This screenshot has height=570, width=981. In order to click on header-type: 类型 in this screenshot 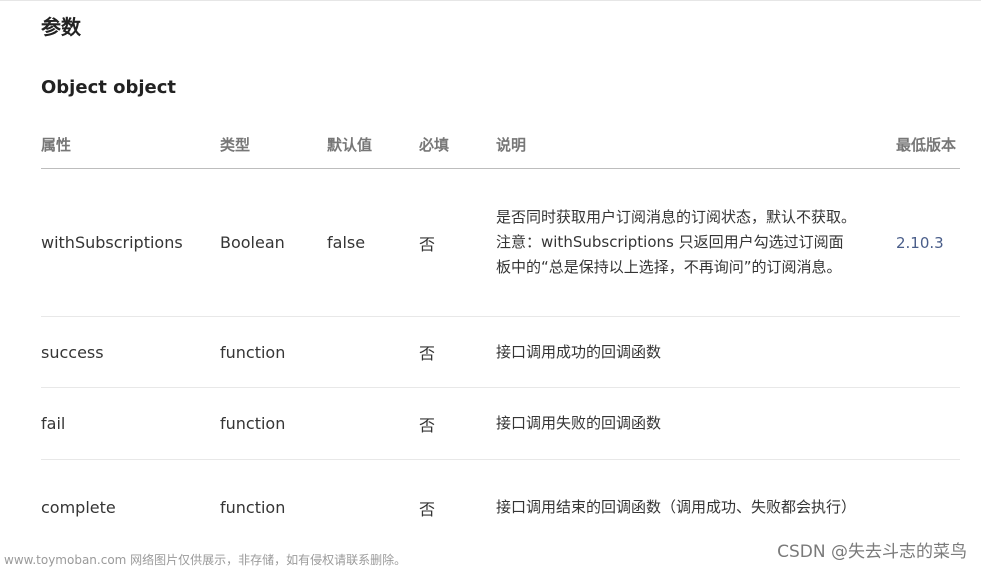, I will do `click(273, 144)`.